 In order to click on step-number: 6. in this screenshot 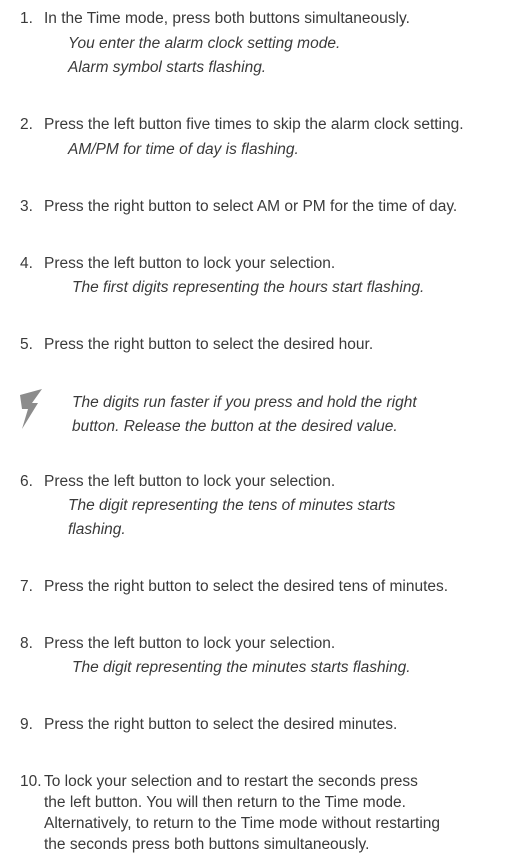, I will do `click(26, 481)`.